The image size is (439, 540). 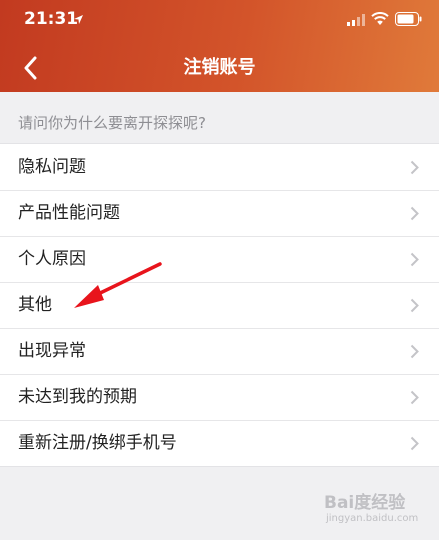 I want to click on nav-bar: 注销账号, so click(x=219, y=68).